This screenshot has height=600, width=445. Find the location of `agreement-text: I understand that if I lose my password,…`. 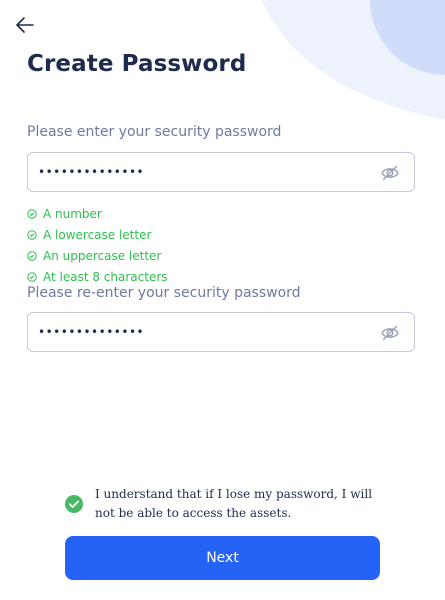

agreement-text: I understand that if I lose my password,… is located at coordinates (234, 503).